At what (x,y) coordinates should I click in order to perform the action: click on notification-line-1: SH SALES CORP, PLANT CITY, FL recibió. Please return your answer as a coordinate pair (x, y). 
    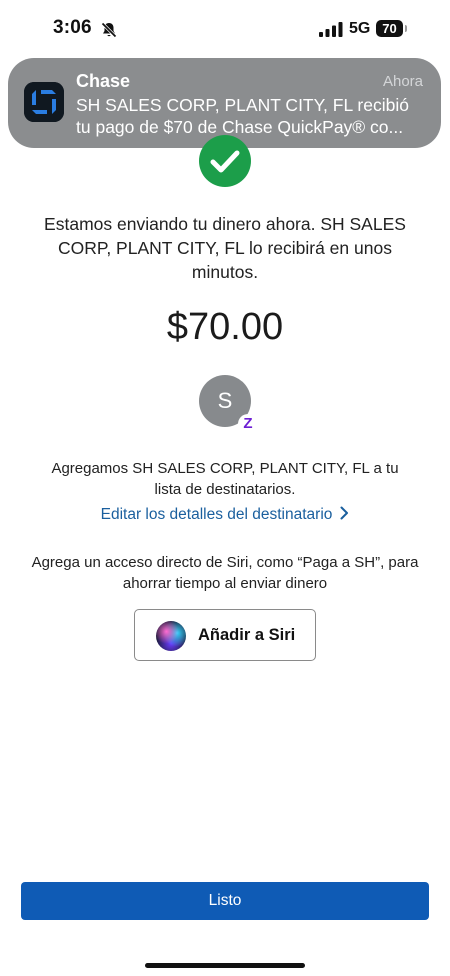
    Looking at the image, I should click on (242, 105).